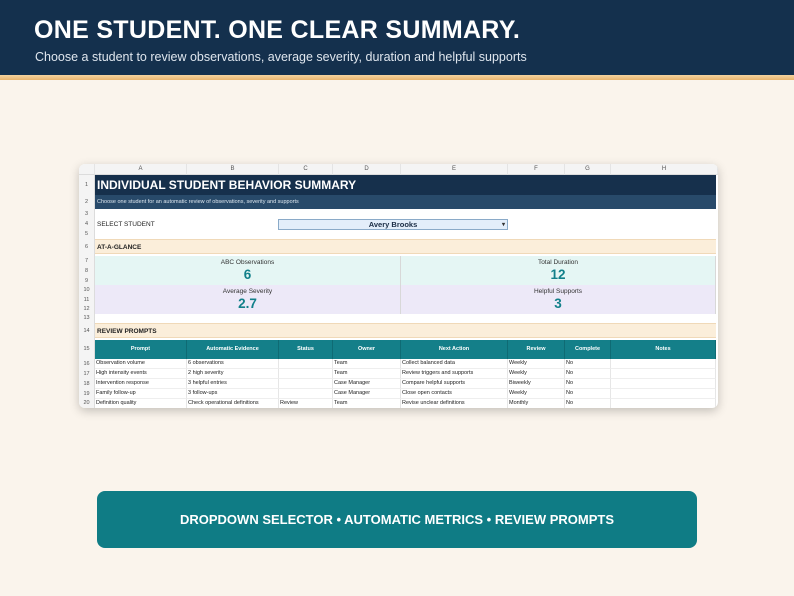 The height and width of the screenshot is (596, 794). What do you see at coordinates (87, 290) in the screenshot?
I see `row-number: 10` at bounding box center [87, 290].